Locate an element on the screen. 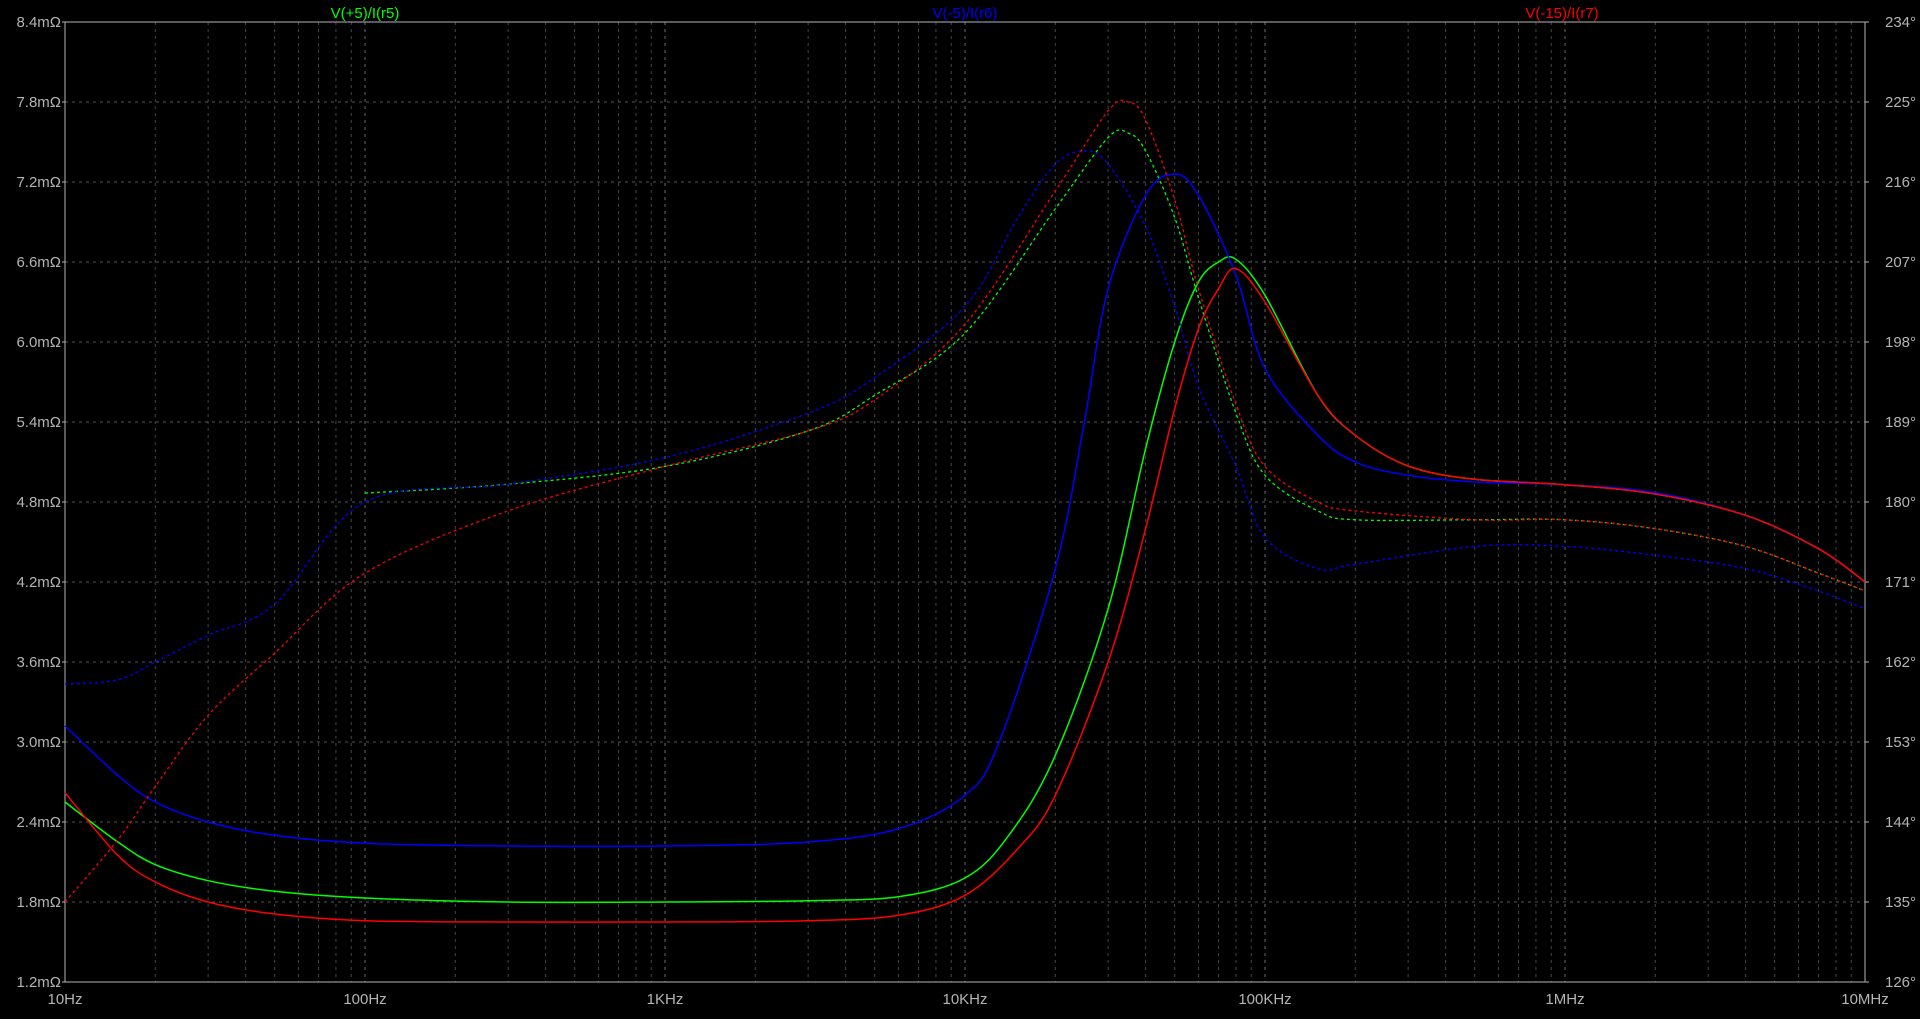  y-left-tick-label: 8.4mΩ is located at coordinates (38, 22).